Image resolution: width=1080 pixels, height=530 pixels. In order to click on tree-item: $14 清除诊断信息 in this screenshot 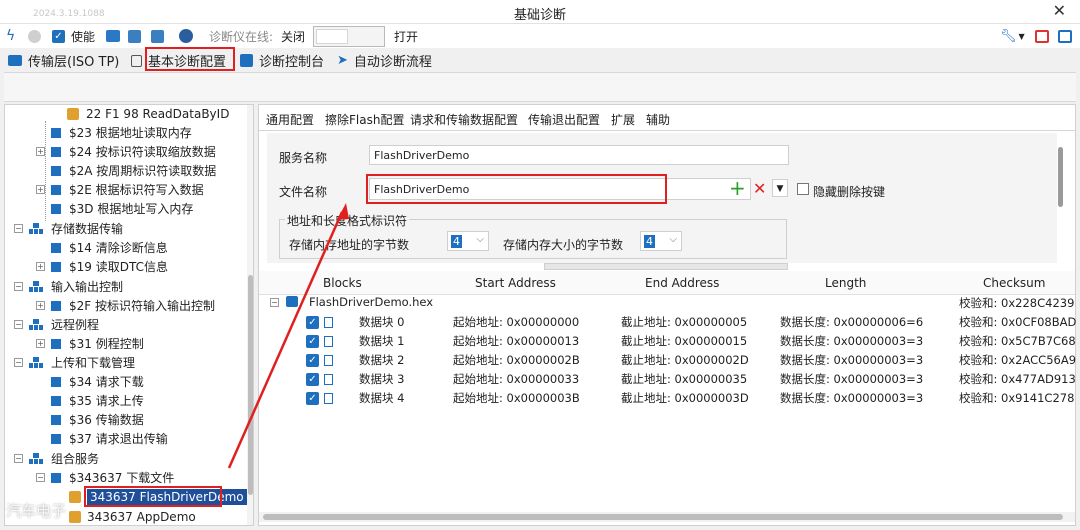, I will do `click(109, 247)`.